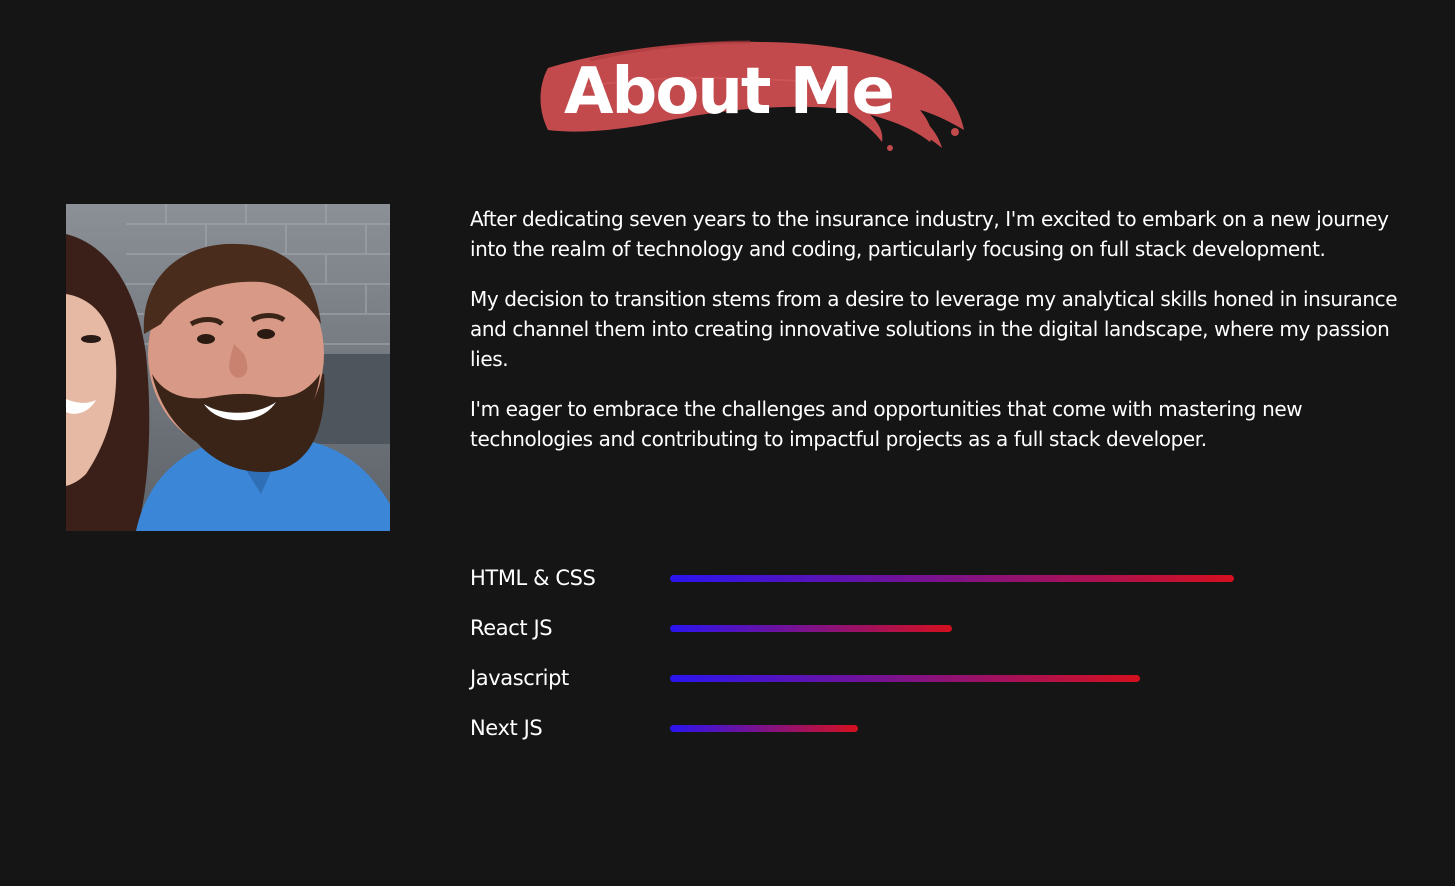 The width and height of the screenshot is (1455, 886). I want to click on skill-row-html-css: HTML & CSS, so click(870, 584).